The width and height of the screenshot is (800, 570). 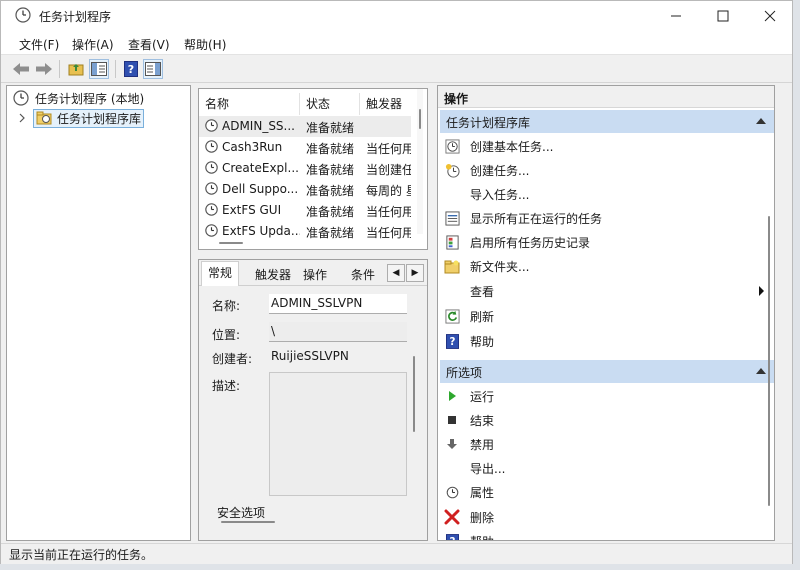 I want to click on export-icon, so click(x=452, y=468).